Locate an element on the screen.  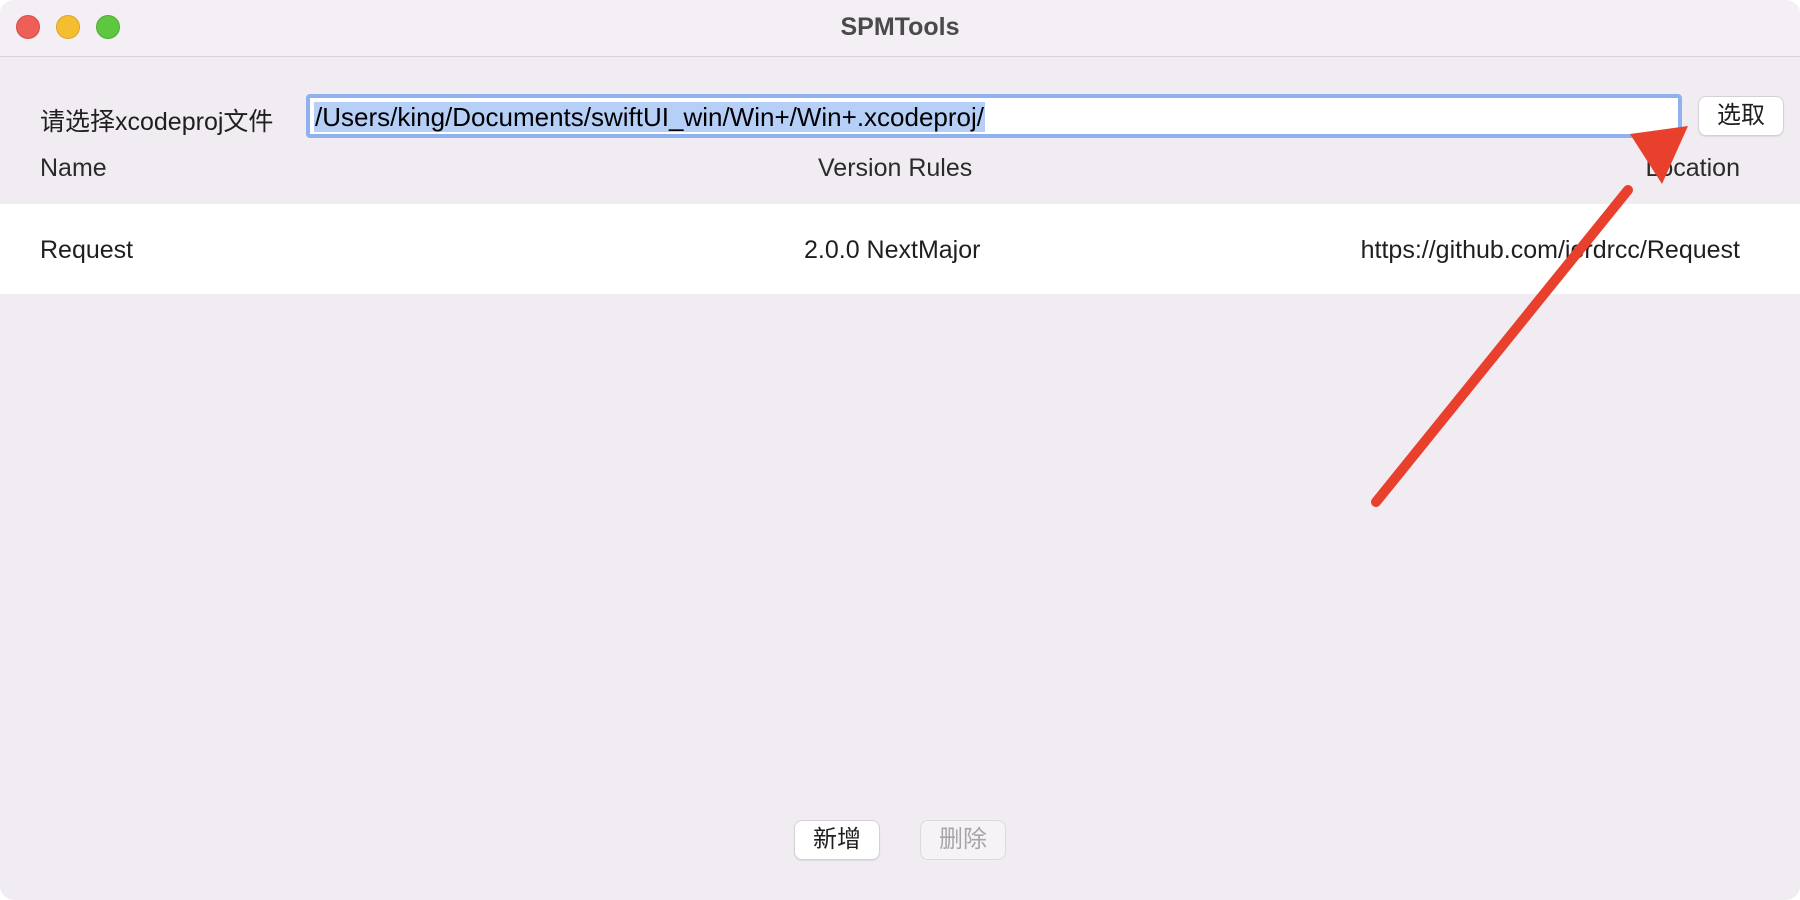
column-header-version-rules: Version Rules is located at coordinates (895, 168).